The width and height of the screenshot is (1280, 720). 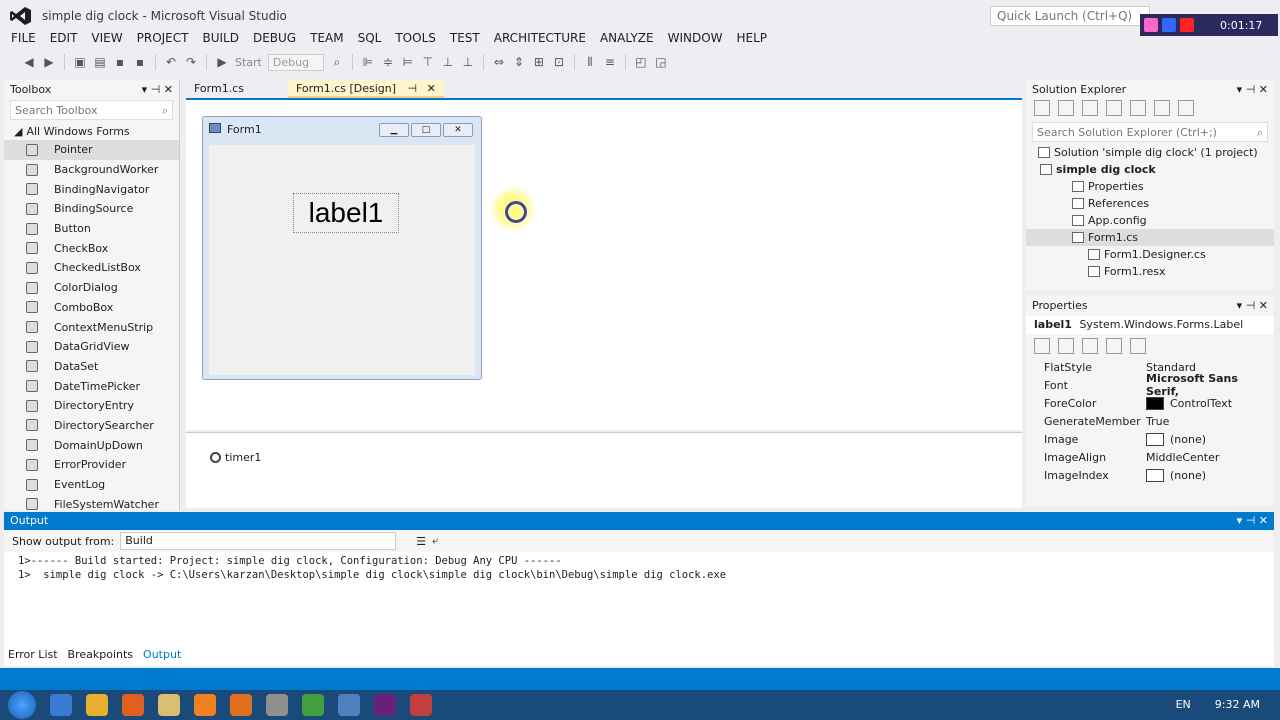 What do you see at coordinates (385, 705) in the screenshot?
I see `visual-studio-icon` at bounding box center [385, 705].